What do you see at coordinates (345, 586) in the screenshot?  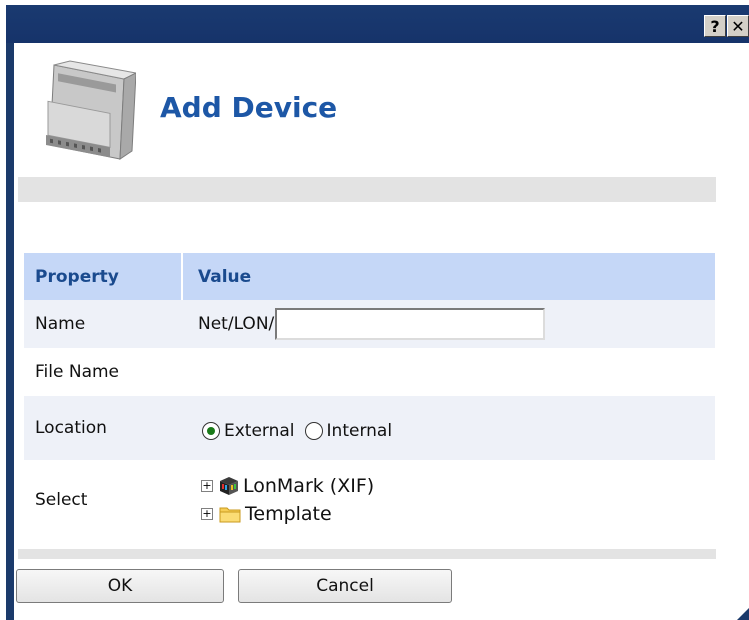 I see `cancel-button: Cancel` at bounding box center [345, 586].